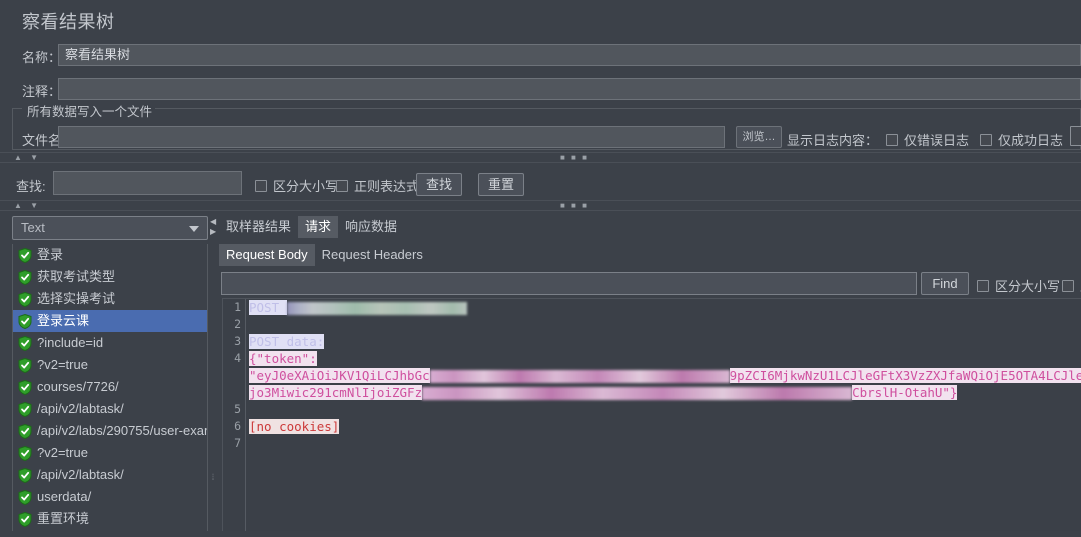  What do you see at coordinates (306, 186) in the screenshot?
I see `checkbox-label: 区分大小写` at bounding box center [306, 186].